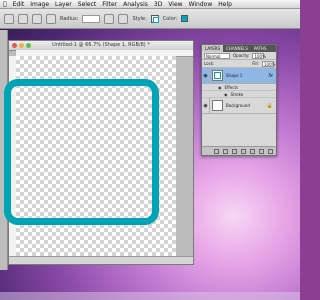  Describe the element at coordinates (270, 151) in the screenshot. I see `trash-icon` at that location.